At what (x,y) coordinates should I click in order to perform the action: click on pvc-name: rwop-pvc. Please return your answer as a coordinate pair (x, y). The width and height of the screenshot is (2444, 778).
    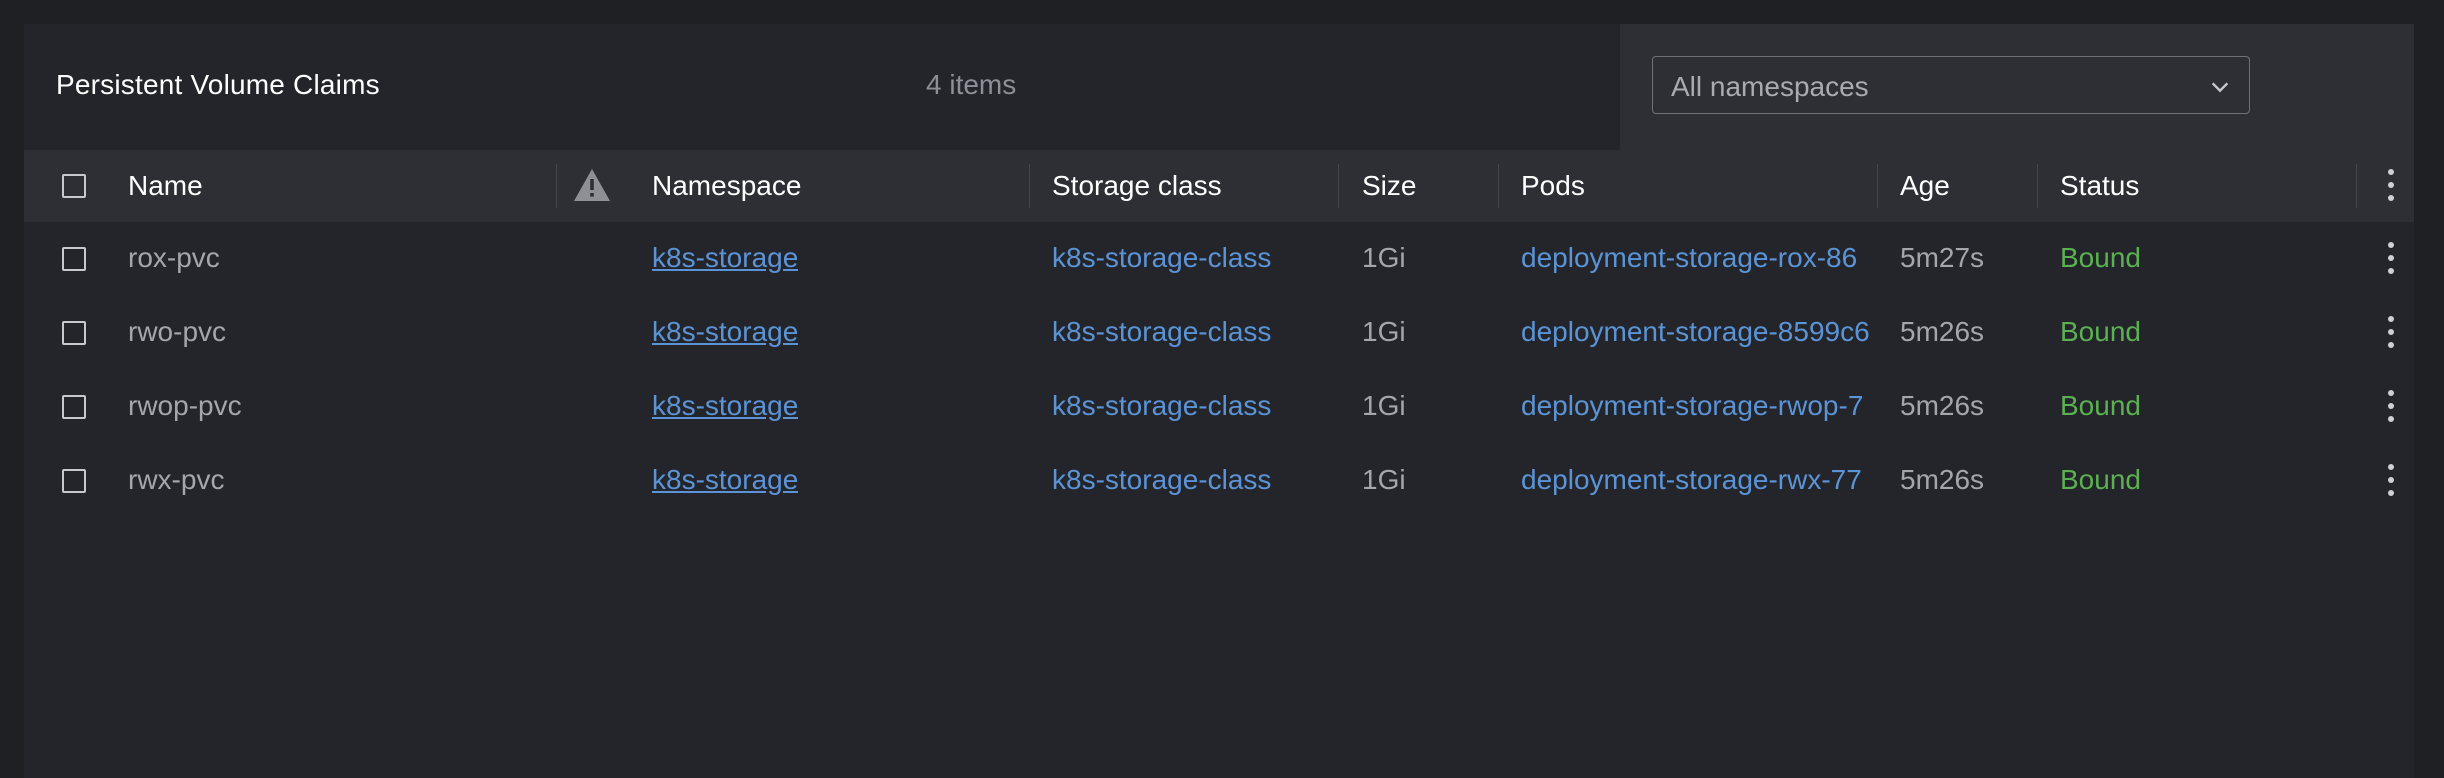
    Looking at the image, I should click on (185, 405).